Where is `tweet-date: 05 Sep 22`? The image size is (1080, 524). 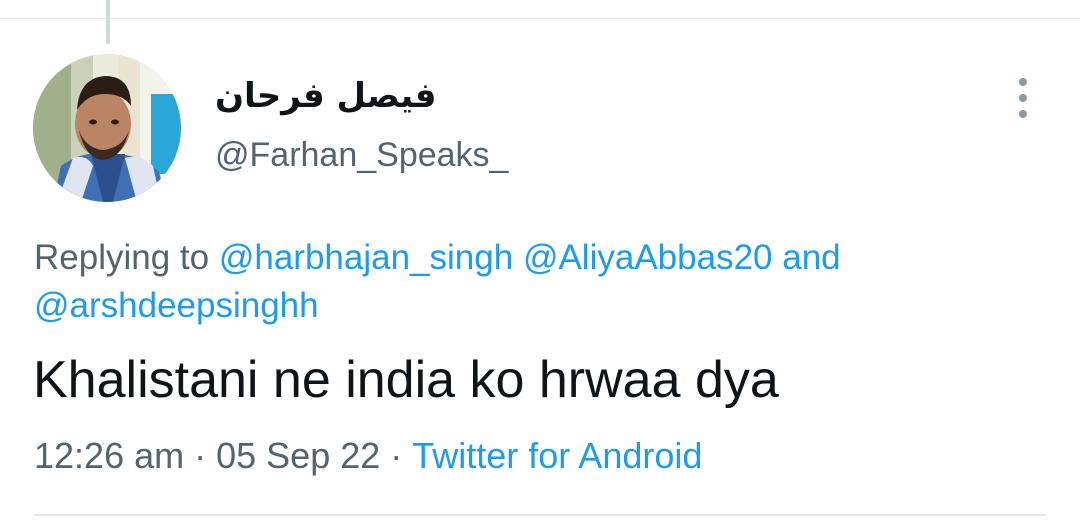
tweet-date: 05 Sep 22 is located at coordinates (298, 455).